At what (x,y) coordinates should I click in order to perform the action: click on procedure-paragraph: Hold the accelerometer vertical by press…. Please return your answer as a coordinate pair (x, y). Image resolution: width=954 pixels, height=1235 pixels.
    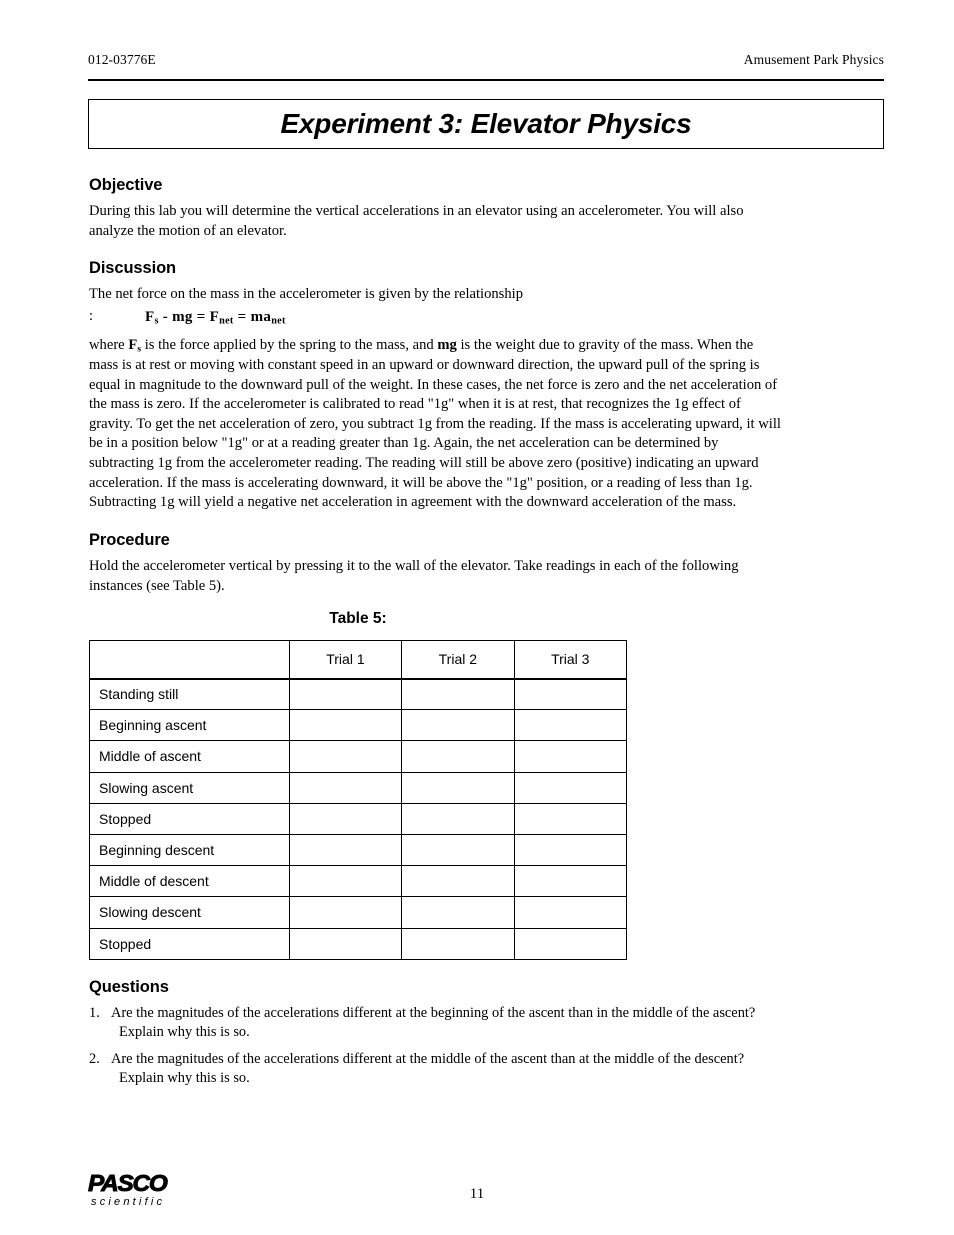
    Looking at the image, I should click on (414, 575).